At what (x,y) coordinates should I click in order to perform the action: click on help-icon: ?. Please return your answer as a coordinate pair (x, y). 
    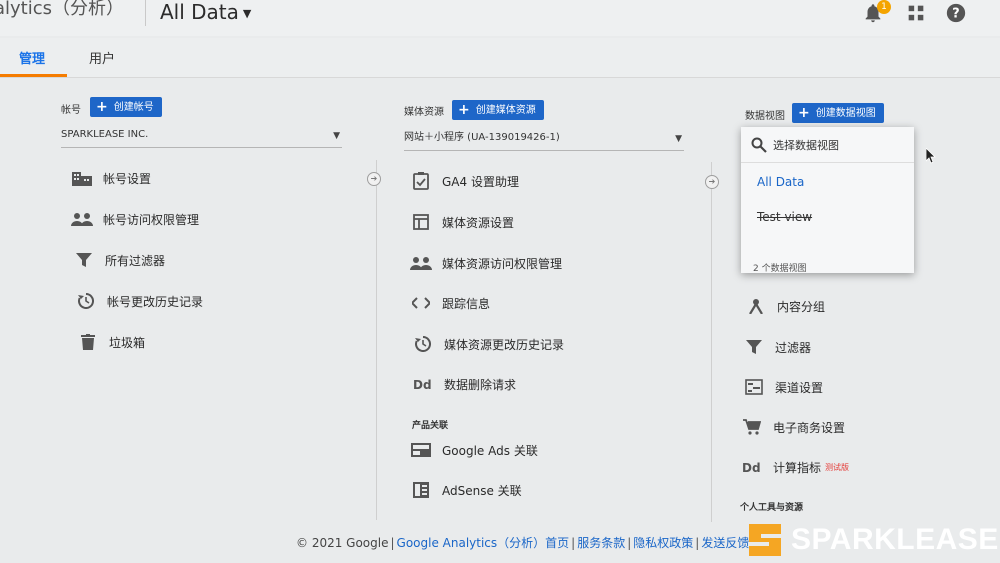
    Looking at the image, I should click on (956, 13).